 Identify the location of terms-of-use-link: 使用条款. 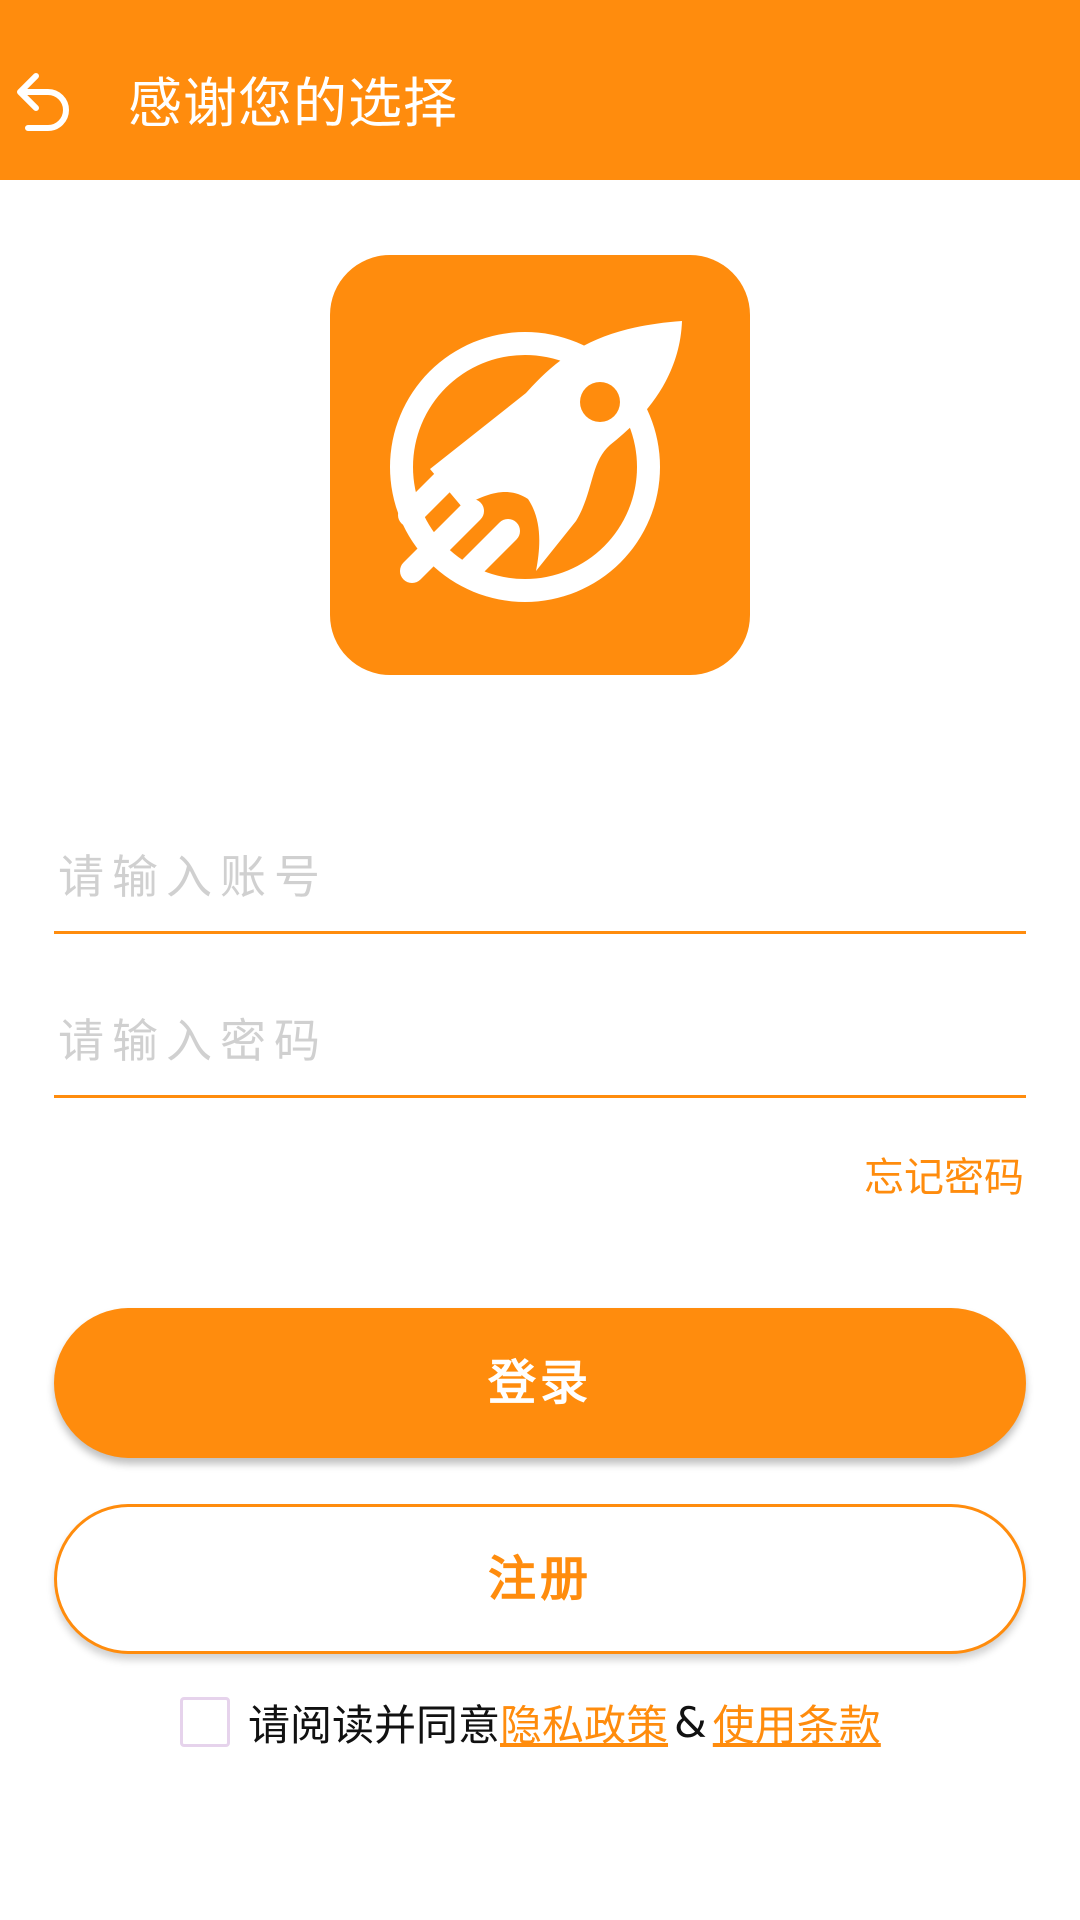
(797, 1722).